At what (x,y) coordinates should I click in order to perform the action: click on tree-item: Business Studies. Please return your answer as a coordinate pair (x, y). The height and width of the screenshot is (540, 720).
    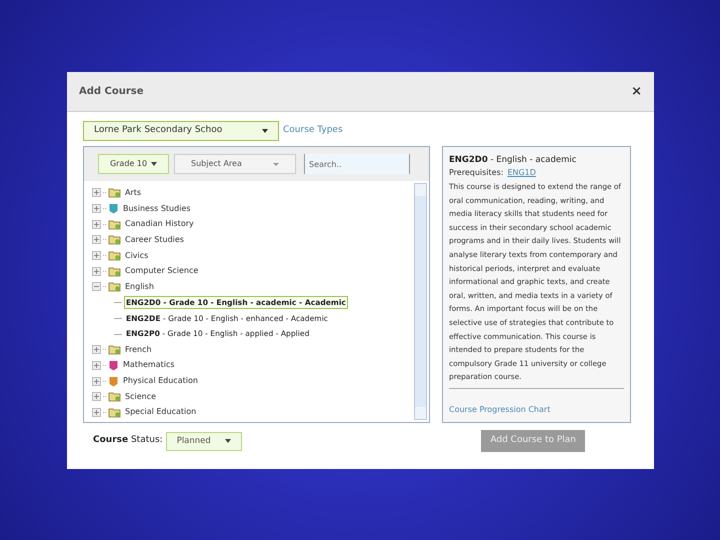
    Looking at the image, I should click on (156, 208).